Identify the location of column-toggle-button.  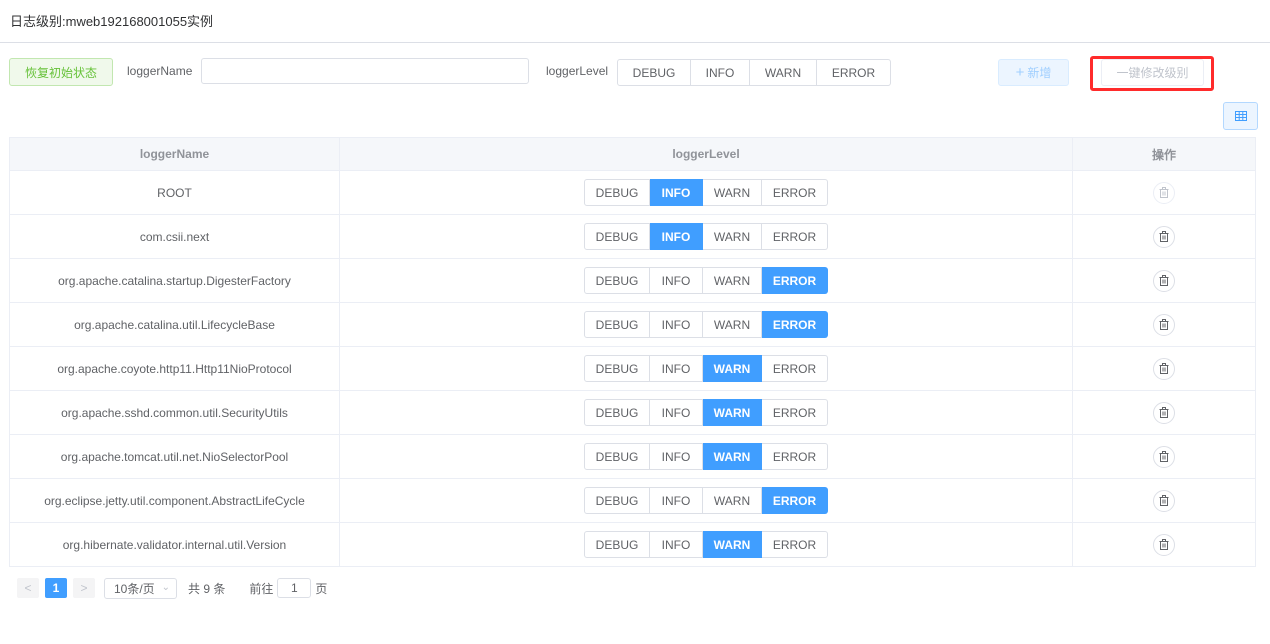
(1240, 116).